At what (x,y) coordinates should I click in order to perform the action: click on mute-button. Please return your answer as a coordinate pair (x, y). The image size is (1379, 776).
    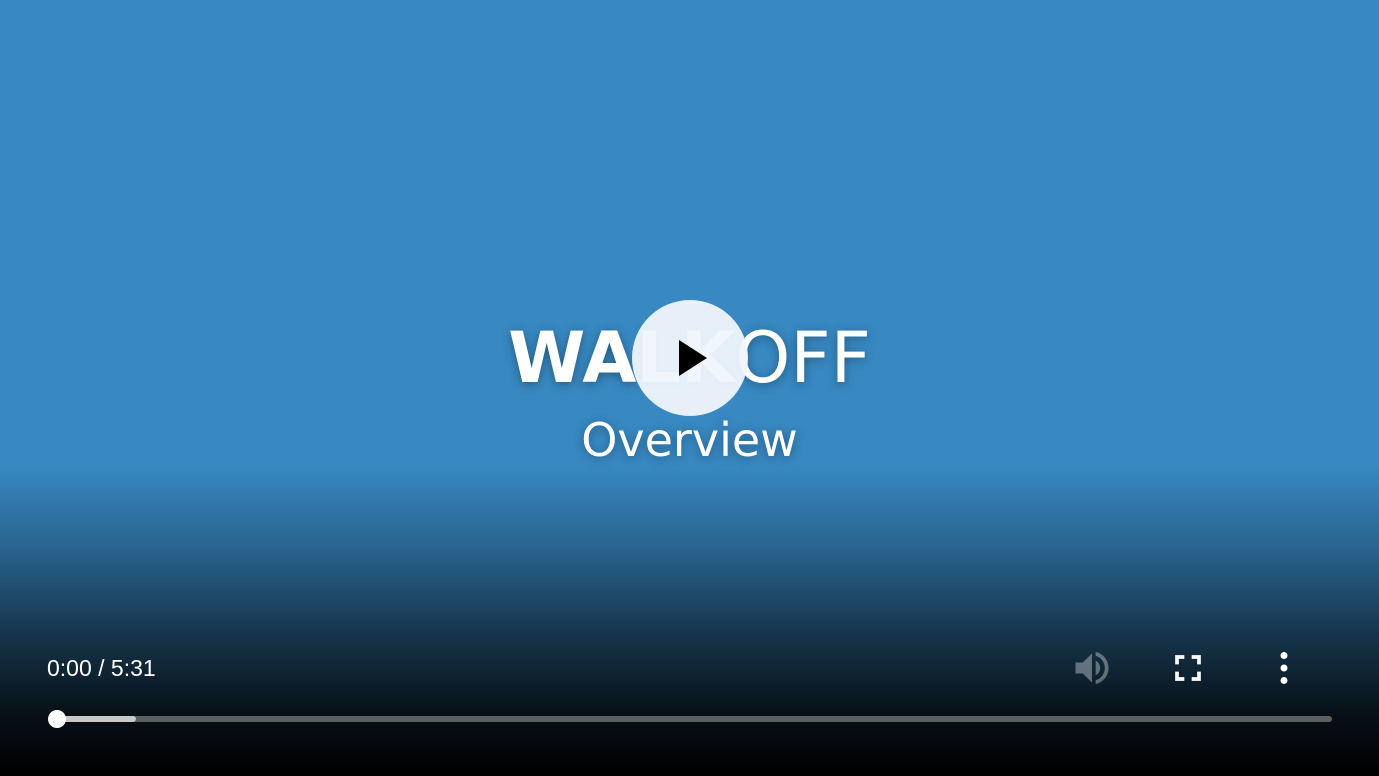
    Looking at the image, I should click on (1092, 668).